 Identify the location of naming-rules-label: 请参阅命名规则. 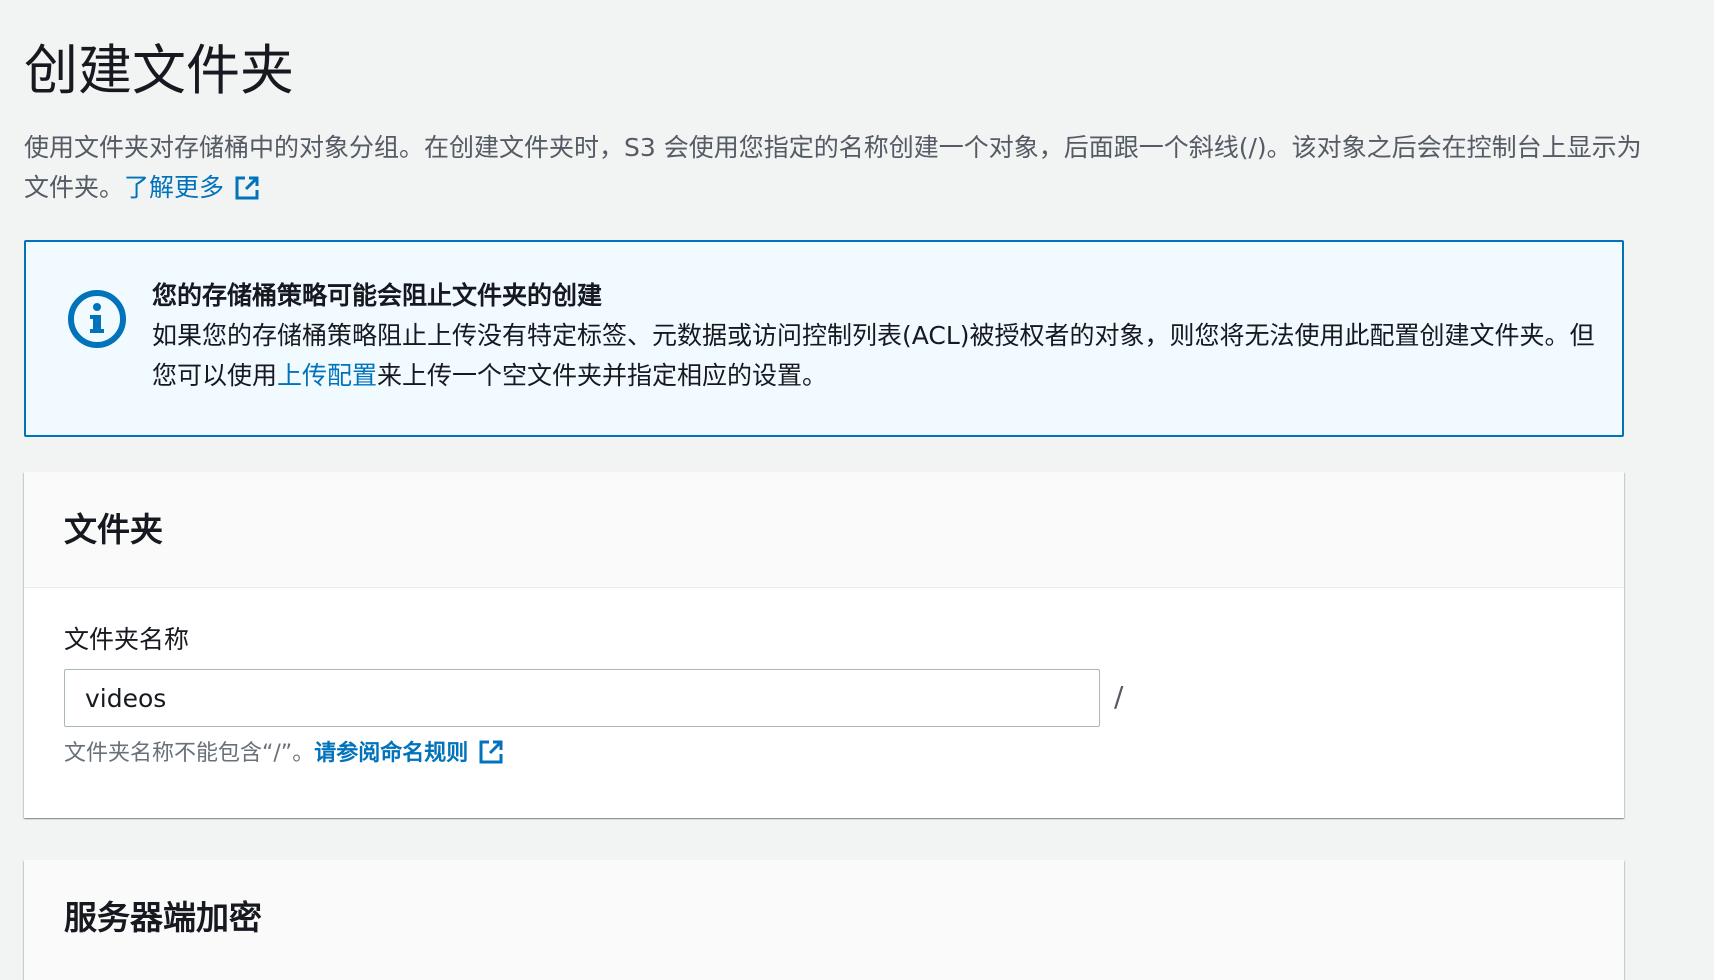
(391, 753).